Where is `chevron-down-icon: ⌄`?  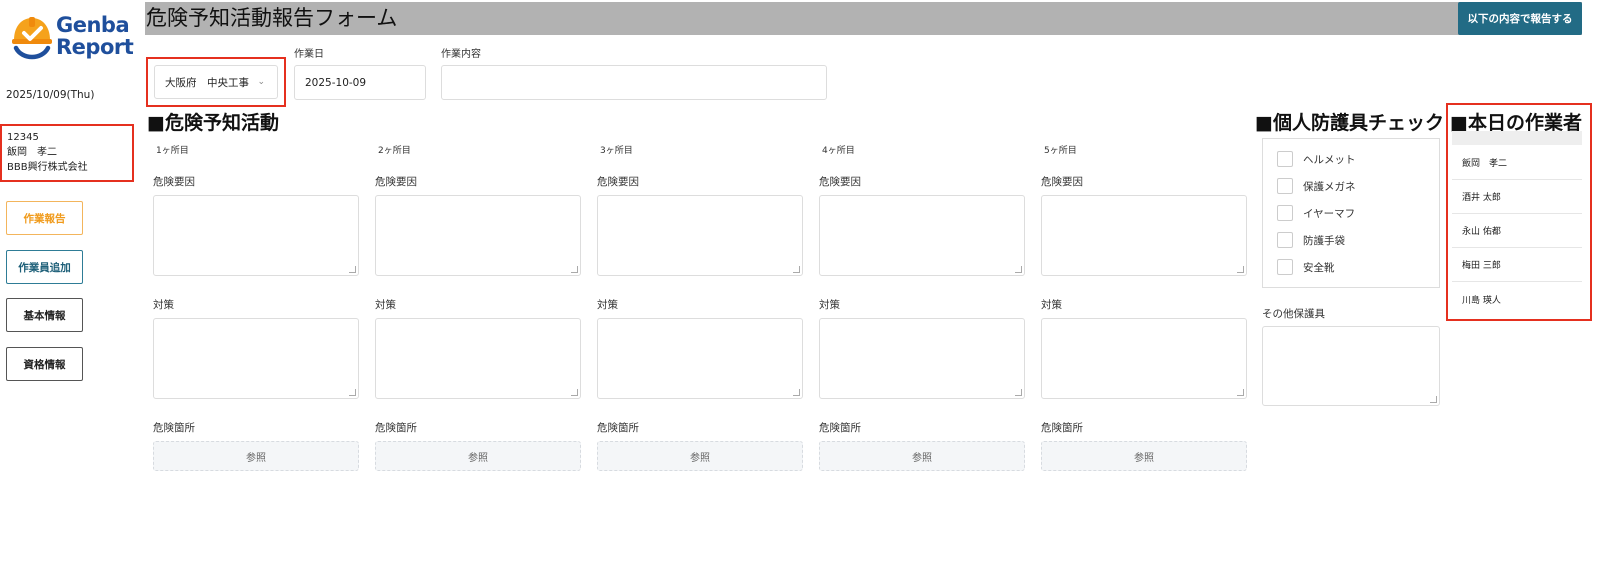 chevron-down-icon: ⌄ is located at coordinates (261, 82).